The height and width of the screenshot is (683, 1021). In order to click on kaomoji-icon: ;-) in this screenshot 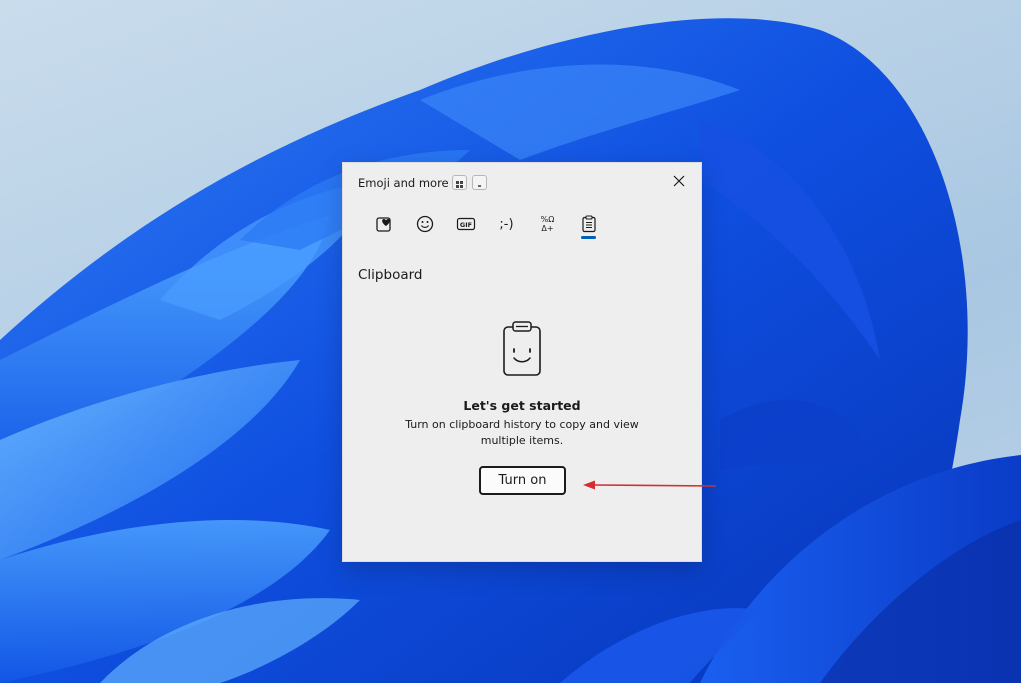, I will do `click(506, 224)`.